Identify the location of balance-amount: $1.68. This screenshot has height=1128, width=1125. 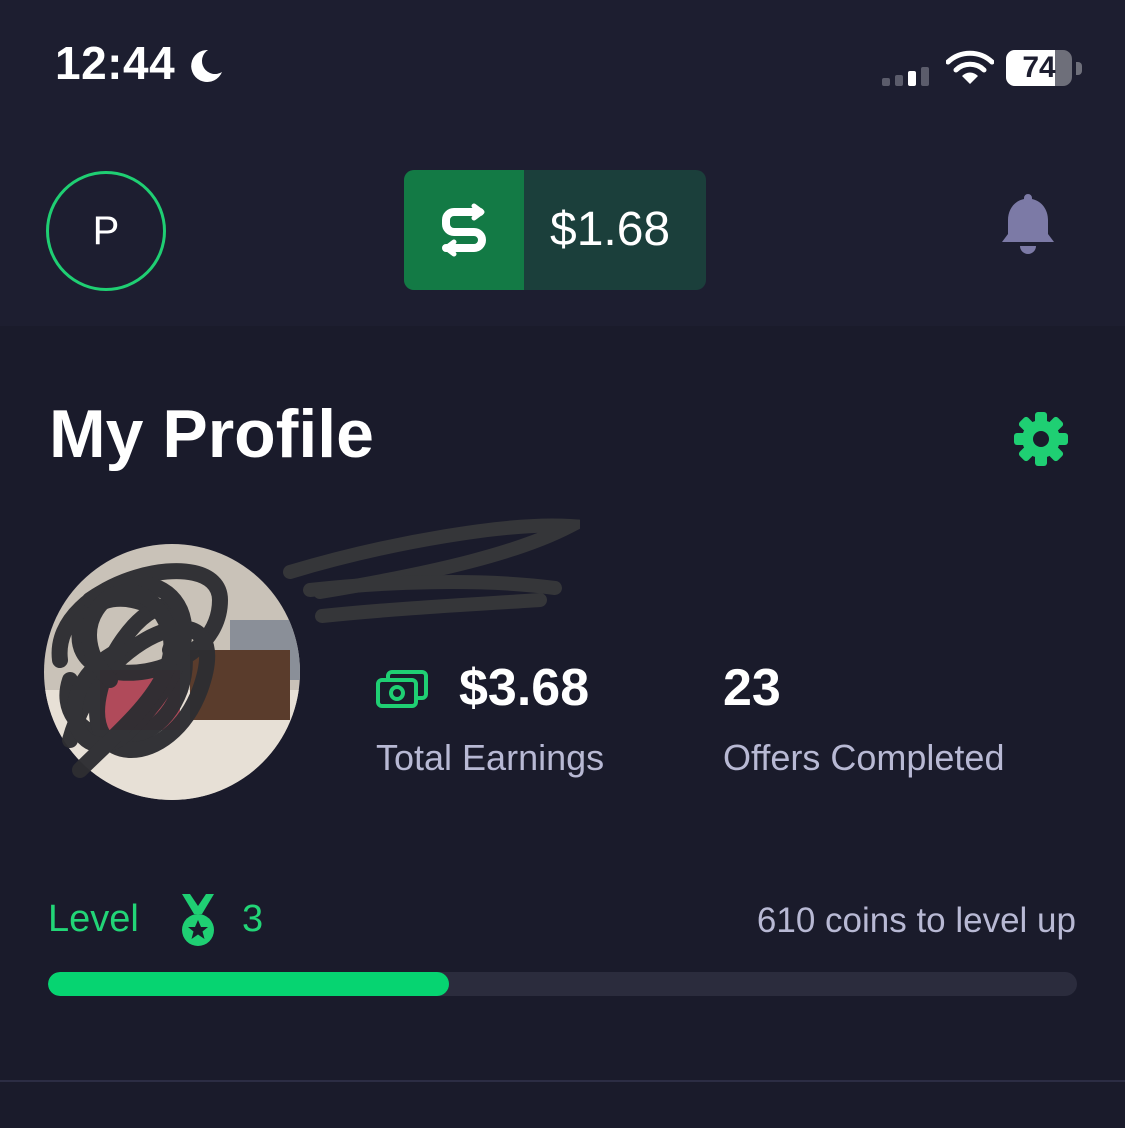
(610, 229).